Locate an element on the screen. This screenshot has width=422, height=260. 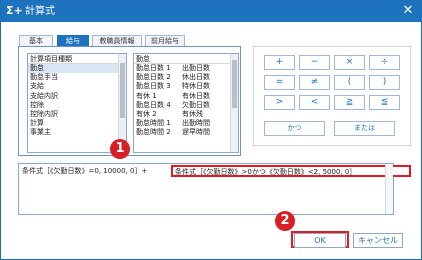
item-label: 特休日数 is located at coordinates (196, 86).